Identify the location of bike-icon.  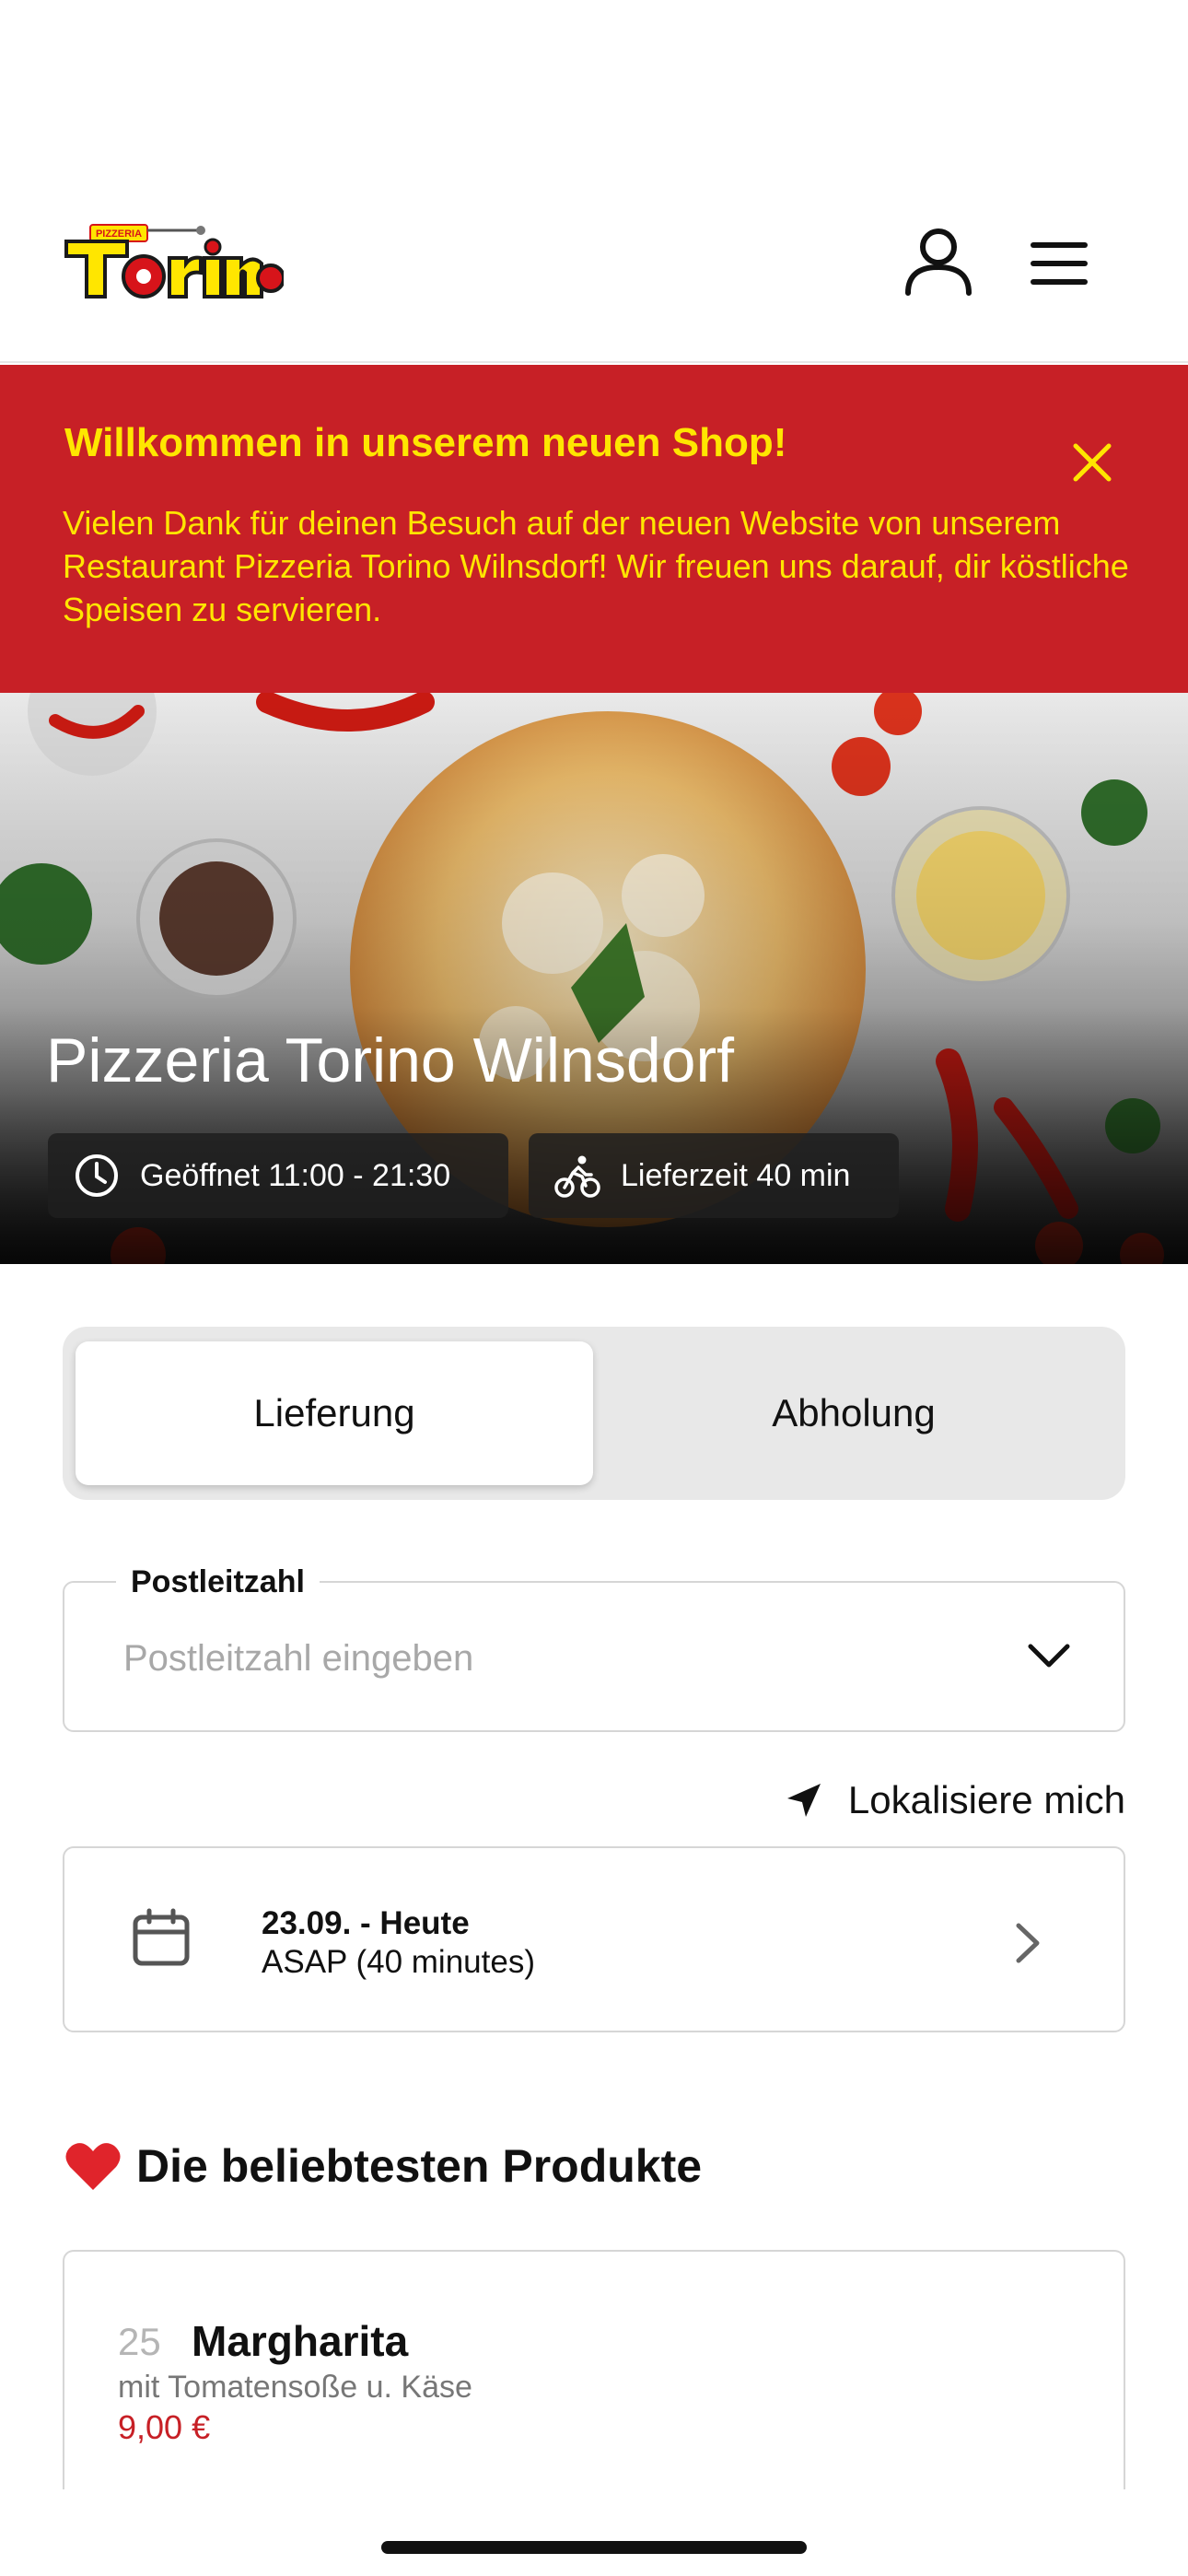
(577, 1176).